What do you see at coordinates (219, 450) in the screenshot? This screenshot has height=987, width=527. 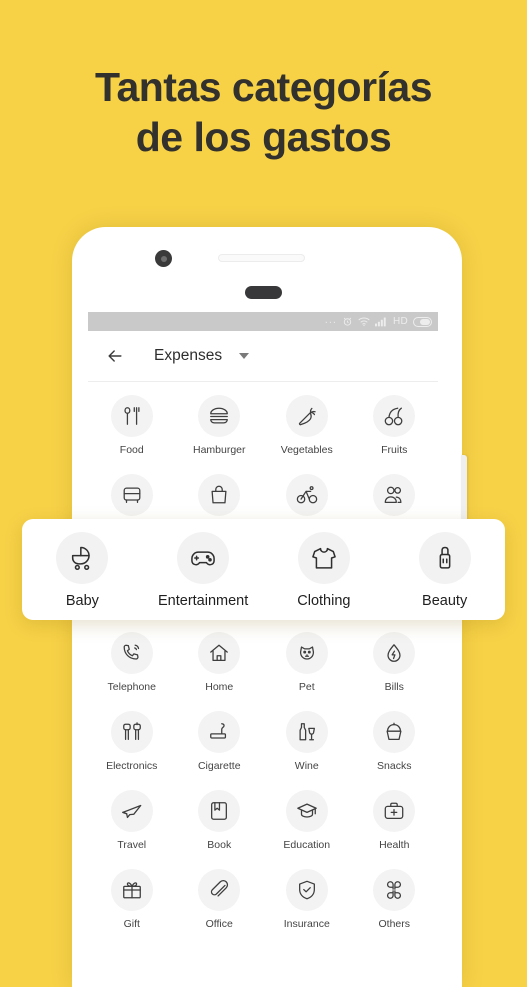 I see `category-label: Hamburger` at bounding box center [219, 450].